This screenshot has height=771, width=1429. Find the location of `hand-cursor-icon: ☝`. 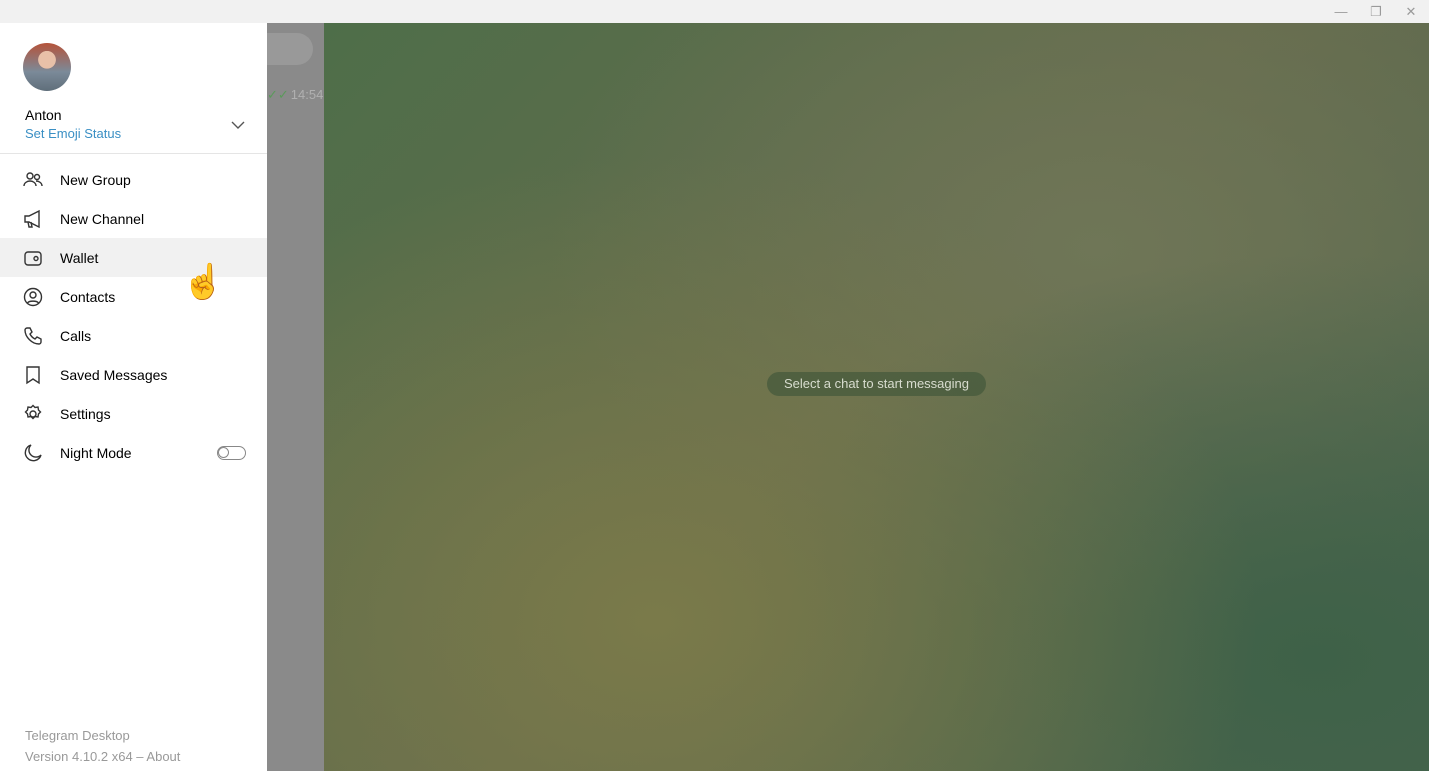

hand-cursor-icon: ☝ is located at coordinates (203, 282).